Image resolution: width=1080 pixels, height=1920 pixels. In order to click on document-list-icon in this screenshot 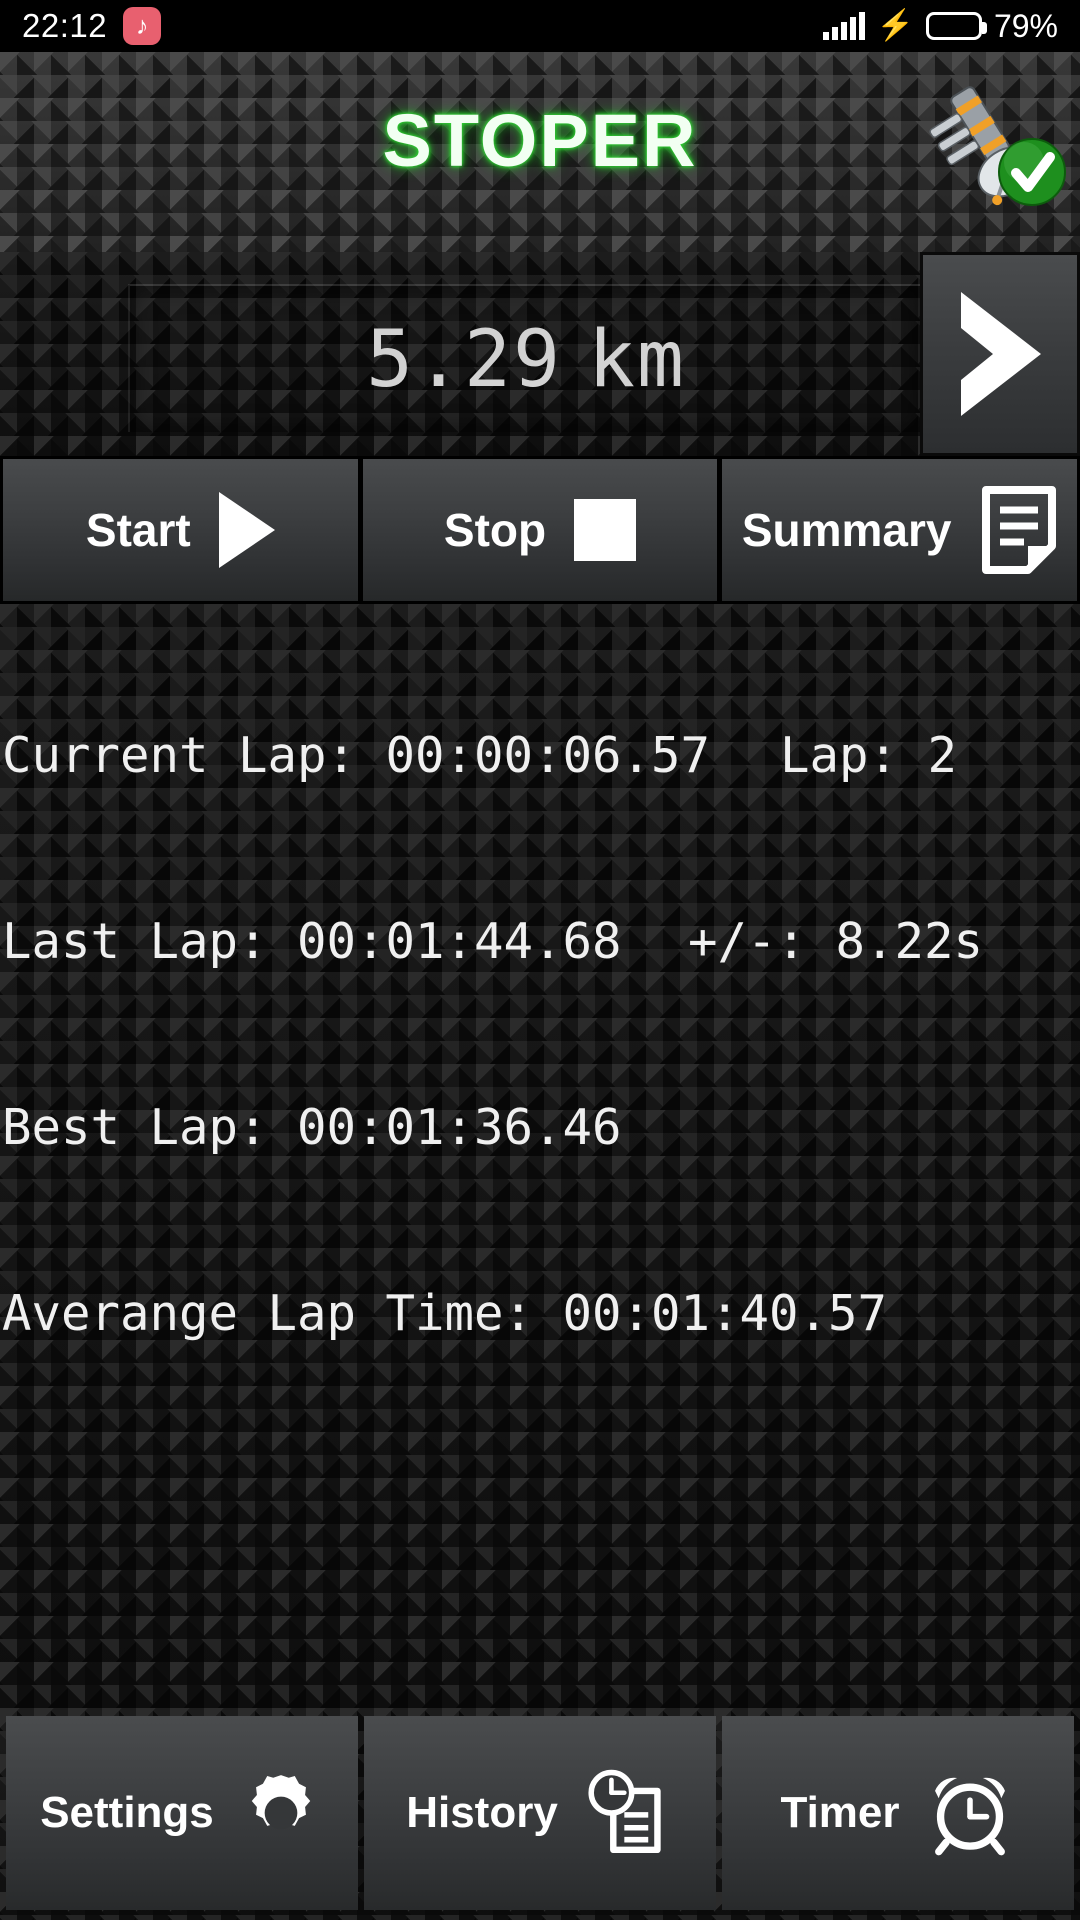, I will do `click(1018, 530)`.